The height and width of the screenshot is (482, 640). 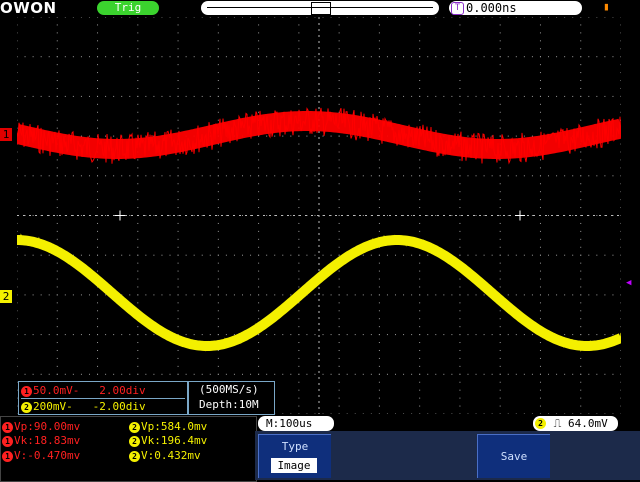 I want to click on memory-timeline, so click(x=320, y=8).